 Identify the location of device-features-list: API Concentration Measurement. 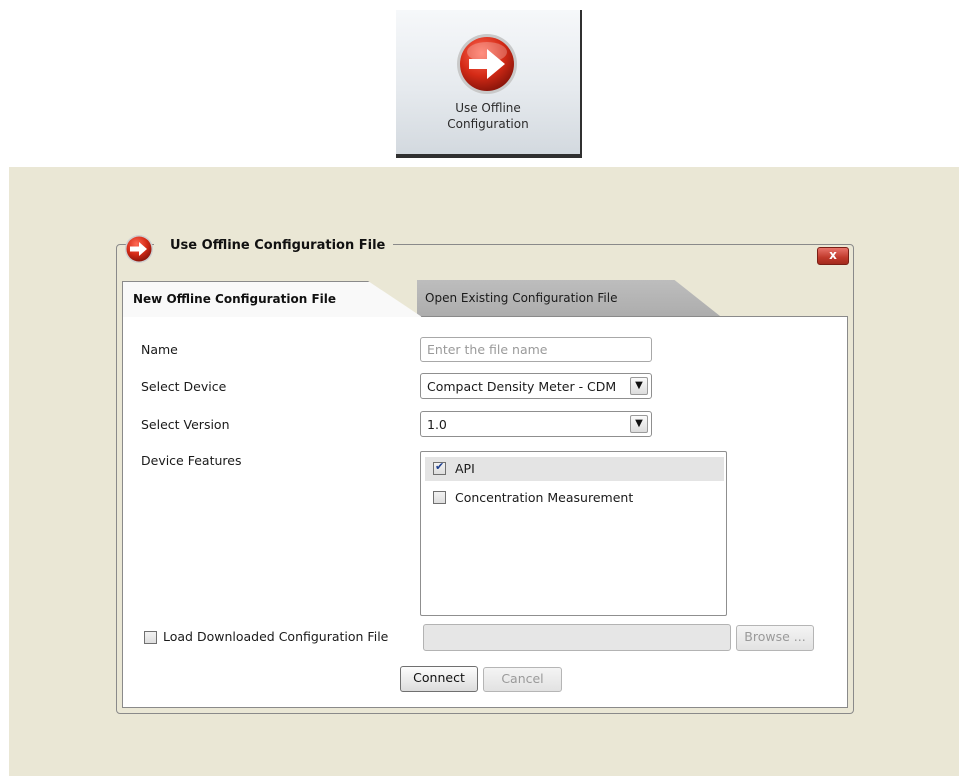
(573, 533).